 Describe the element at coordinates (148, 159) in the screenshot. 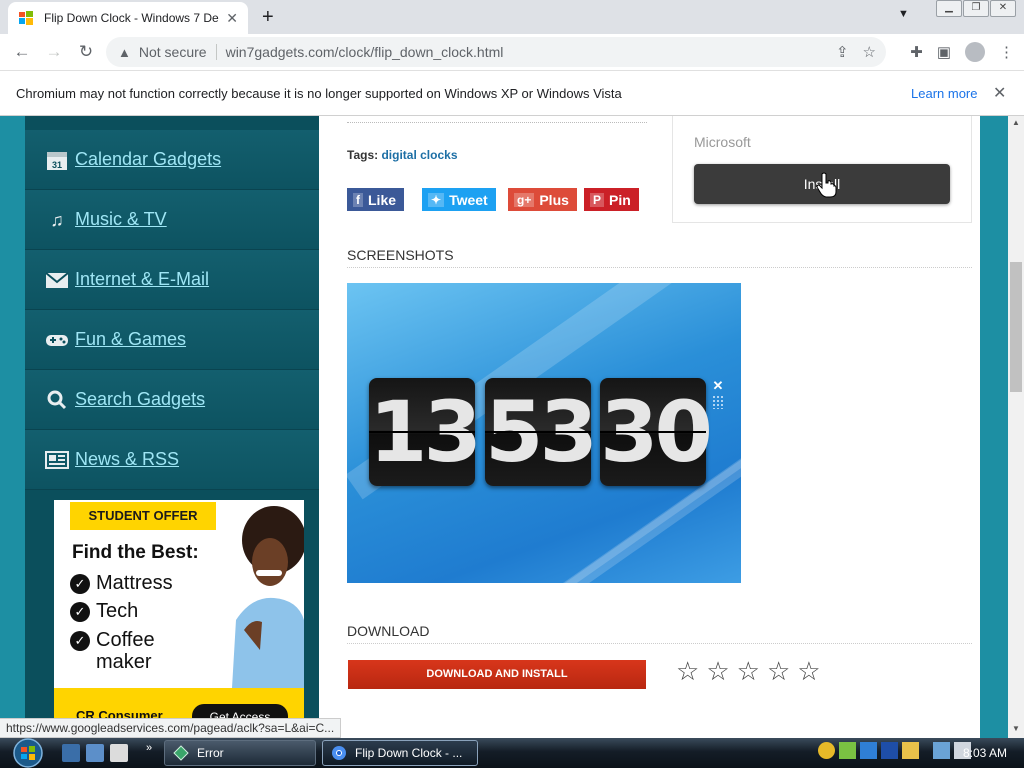

I see `sidebar-link: Calendar Gadgets` at that location.